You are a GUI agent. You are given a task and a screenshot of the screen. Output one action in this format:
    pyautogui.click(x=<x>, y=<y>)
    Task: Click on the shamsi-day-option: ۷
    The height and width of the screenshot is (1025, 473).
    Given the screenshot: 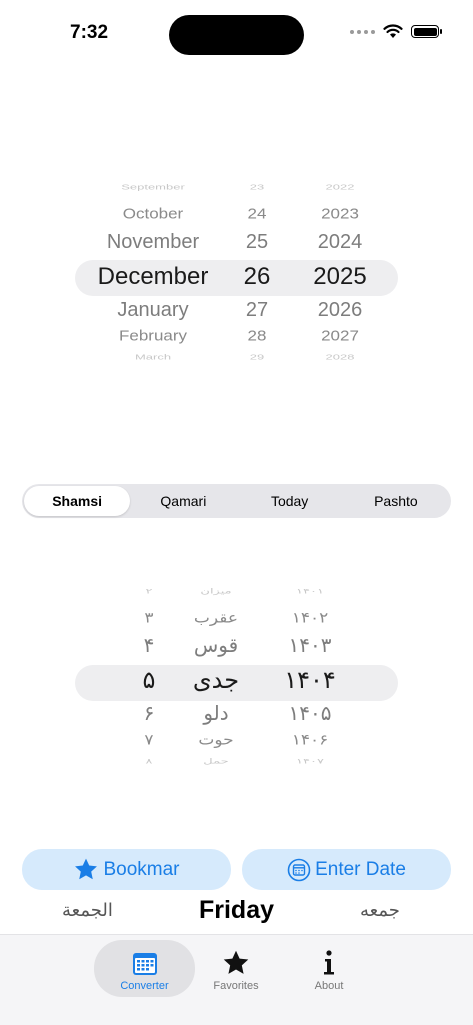 What is the action you would take?
    pyautogui.click(x=149, y=740)
    